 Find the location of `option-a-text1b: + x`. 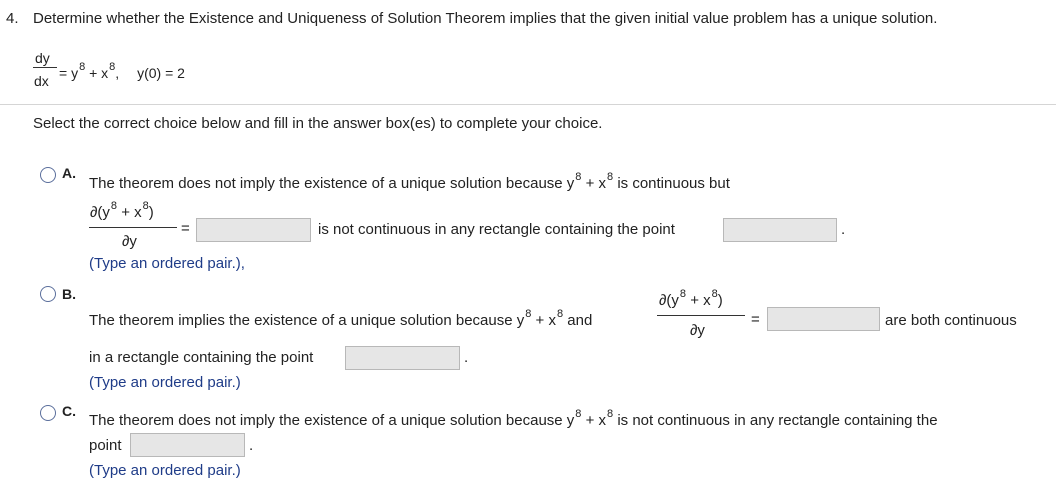

option-a-text1b: + x is located at coordinates (594, 183).